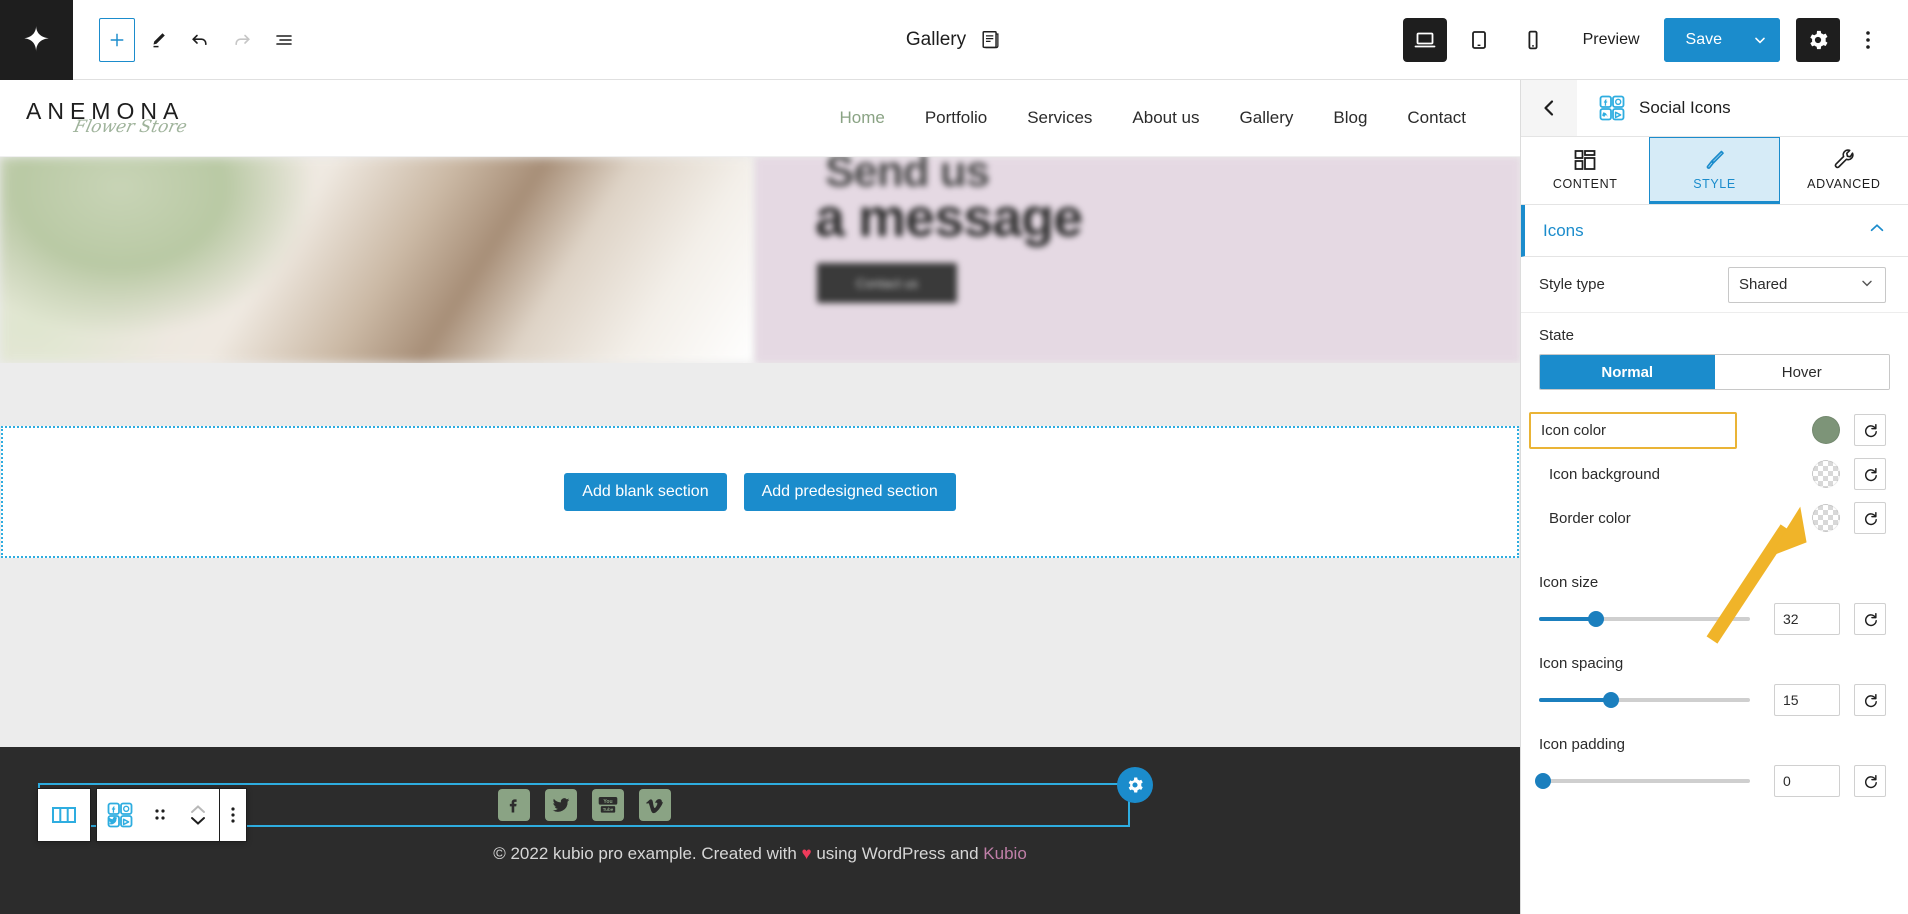 This screenshot has height=914, width=1908. I want to click on undo-button, so click(200, 40).